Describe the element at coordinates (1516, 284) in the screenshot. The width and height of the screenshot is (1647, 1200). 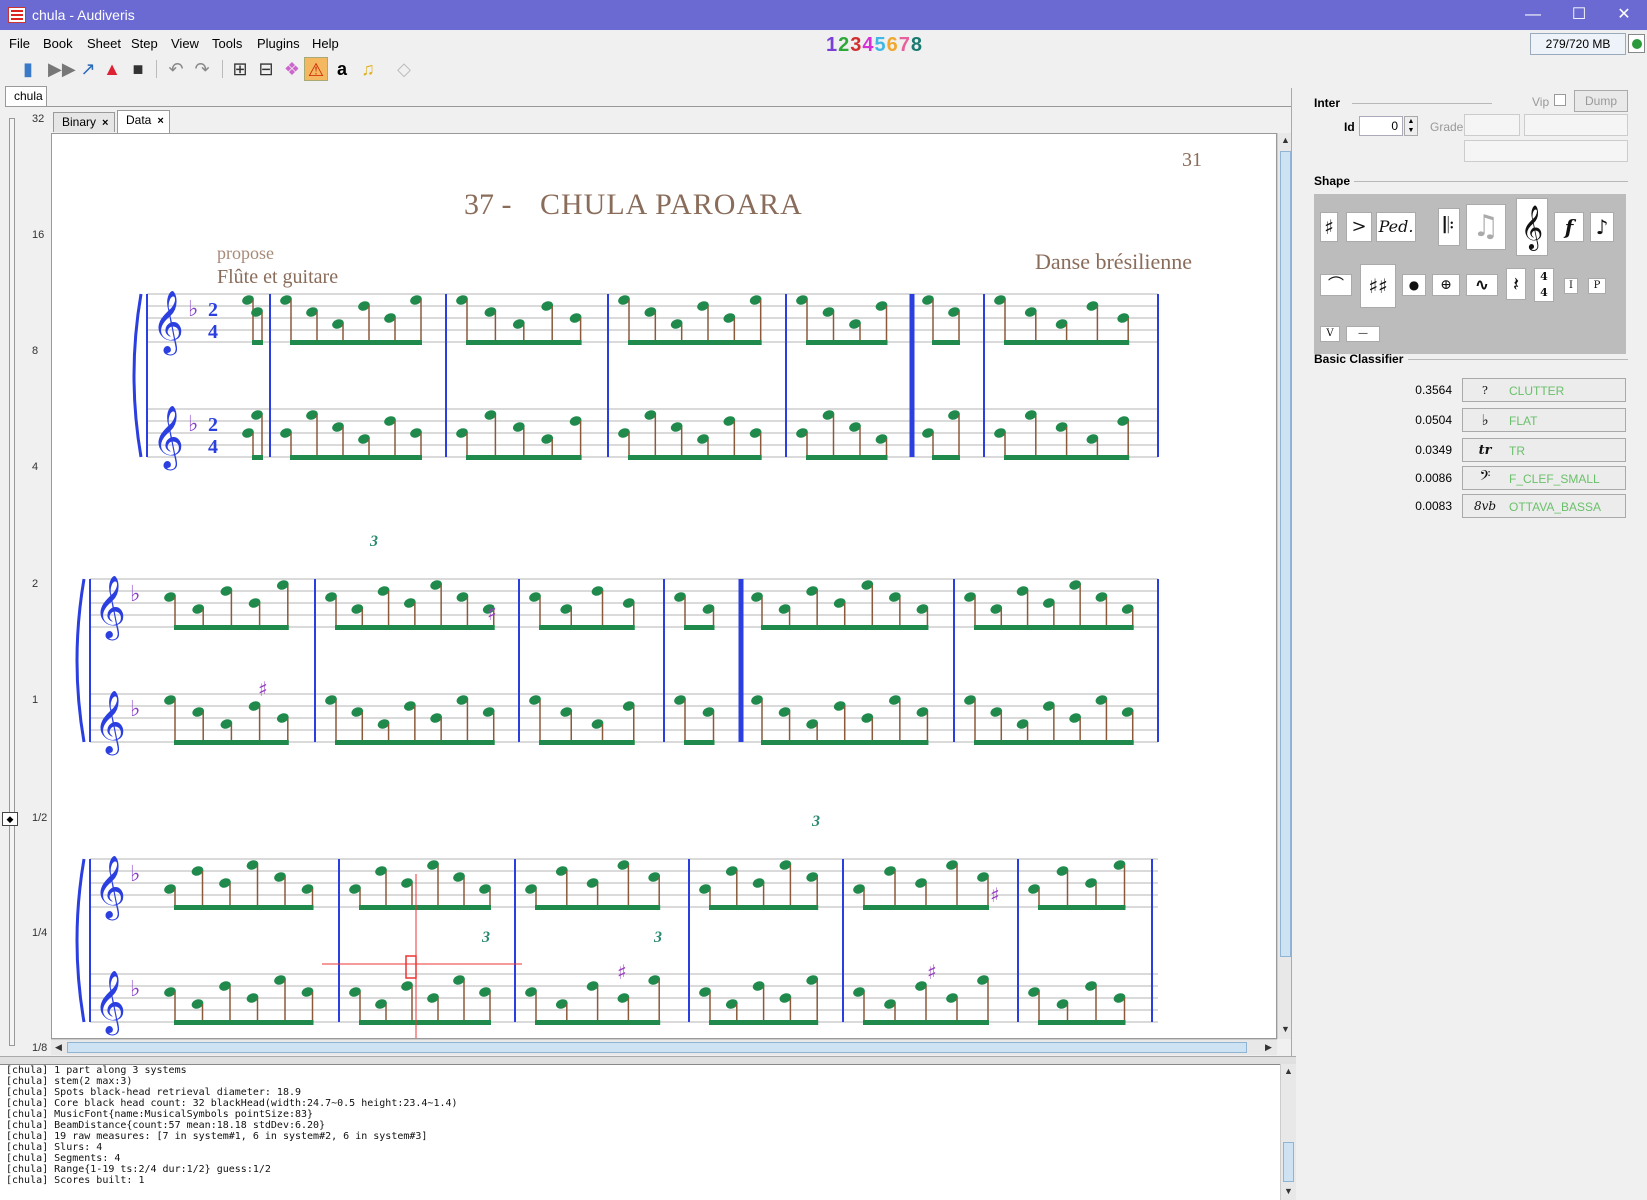
I see `rest-shape-icon: 𝄽` at that location.